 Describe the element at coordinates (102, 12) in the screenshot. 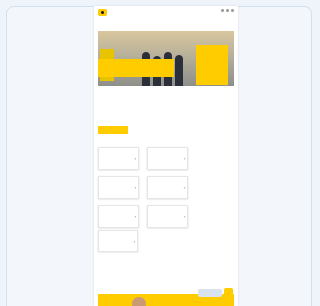

I see `posthorn-logo-icon` at that location.